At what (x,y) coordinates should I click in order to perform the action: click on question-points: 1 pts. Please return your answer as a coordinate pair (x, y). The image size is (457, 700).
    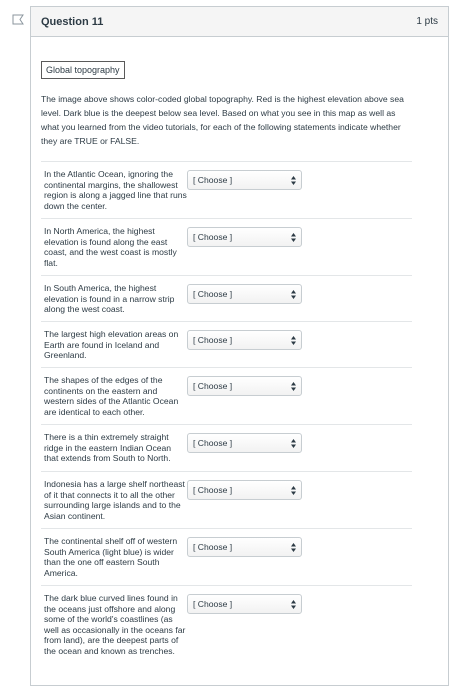
    Looking at the image, I should click on (427, 21).